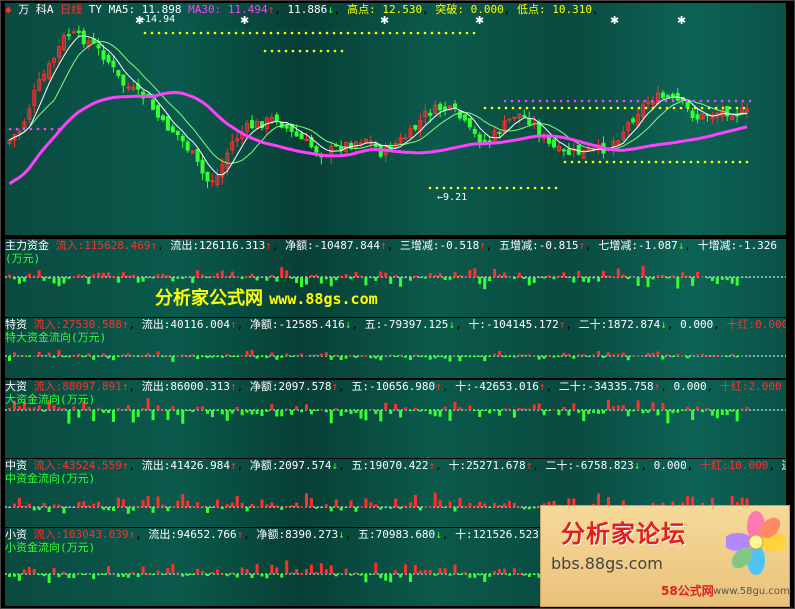 This screenshot has width=795, height=609. What do you see at coordinates (16, 386) in the screenshot?
I see `panel-name: 大资` at bounding box center [16, 386].